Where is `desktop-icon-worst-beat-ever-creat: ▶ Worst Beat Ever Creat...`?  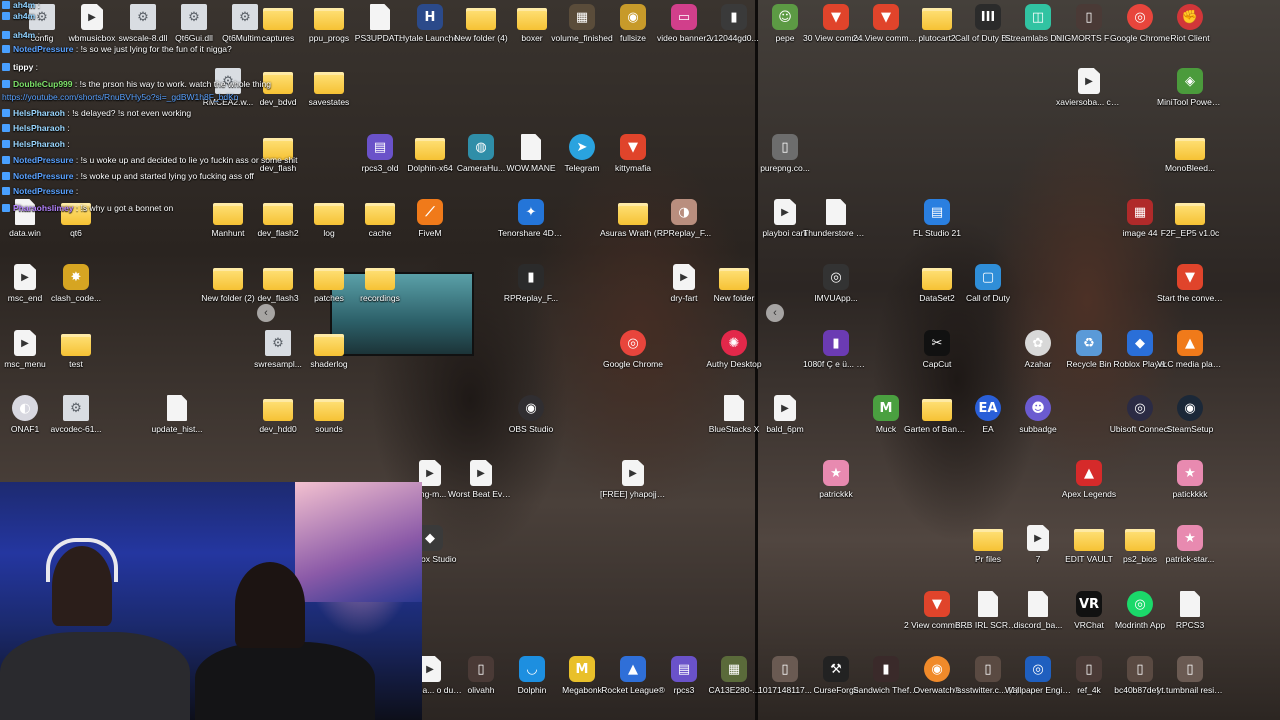 desktop-icon-worst-beat-ever-creat: ▶ Worst Beat Ever Creat... is located at coordinates (481, 489).